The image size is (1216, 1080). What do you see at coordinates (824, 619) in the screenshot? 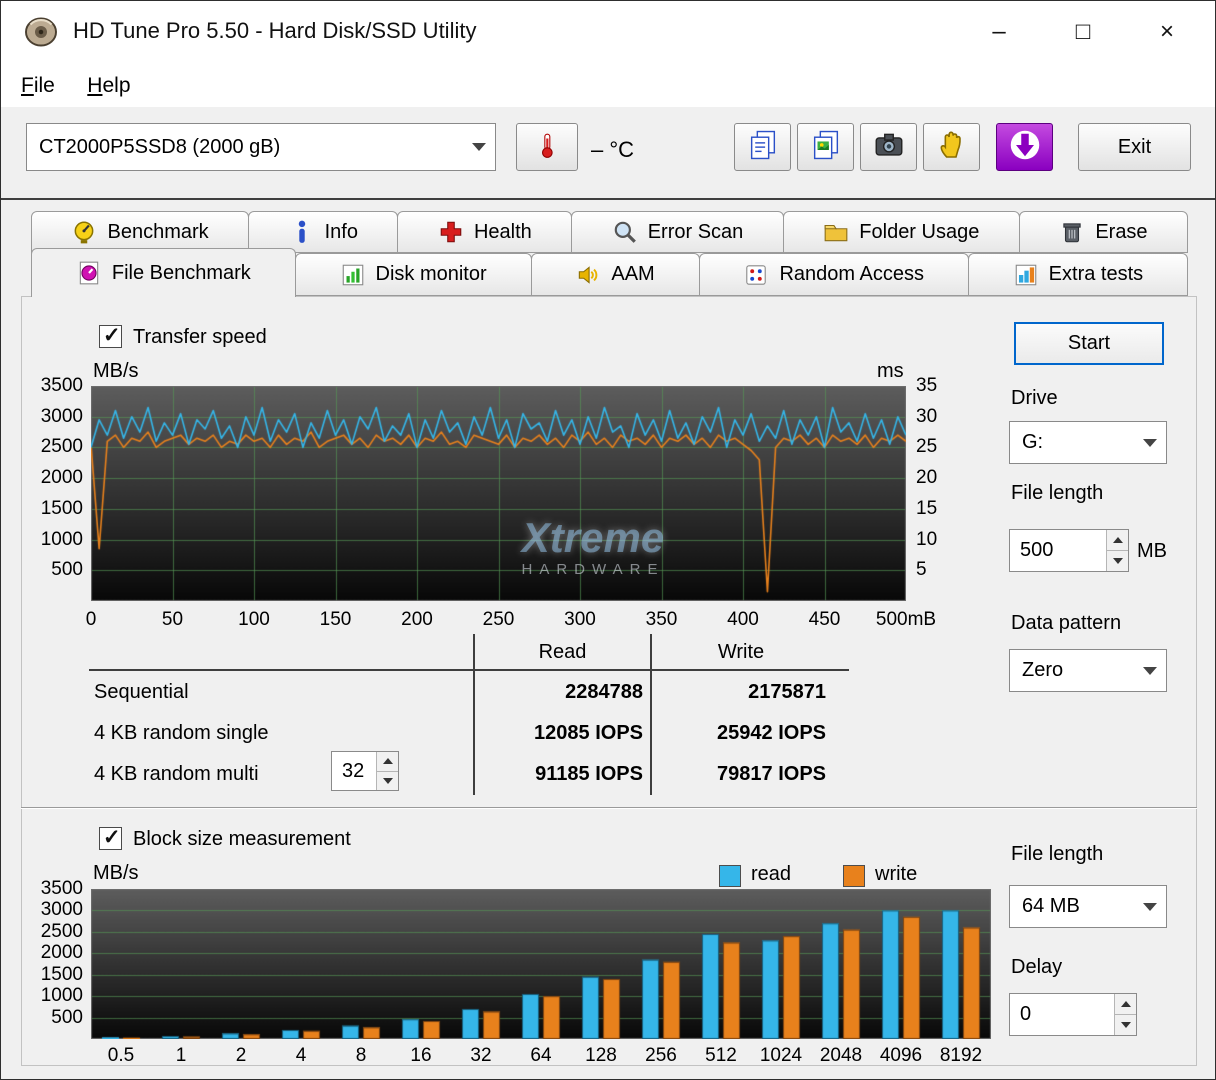
I see `axis-tick-label: 450` at bounding box center [824, 619].